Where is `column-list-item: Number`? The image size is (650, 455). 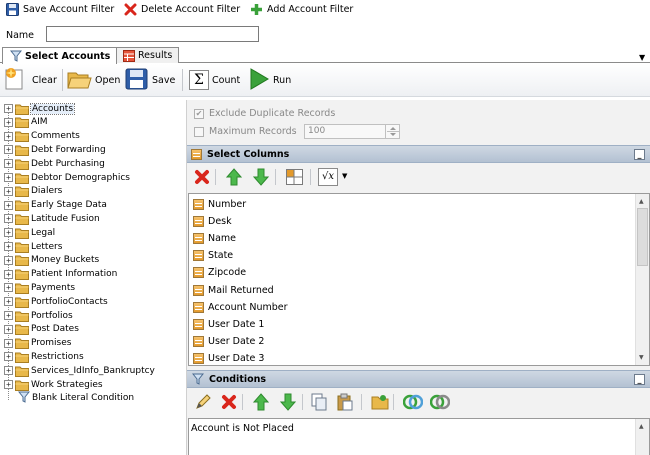 column-list-item: Number is located at coordinates (219, 204).